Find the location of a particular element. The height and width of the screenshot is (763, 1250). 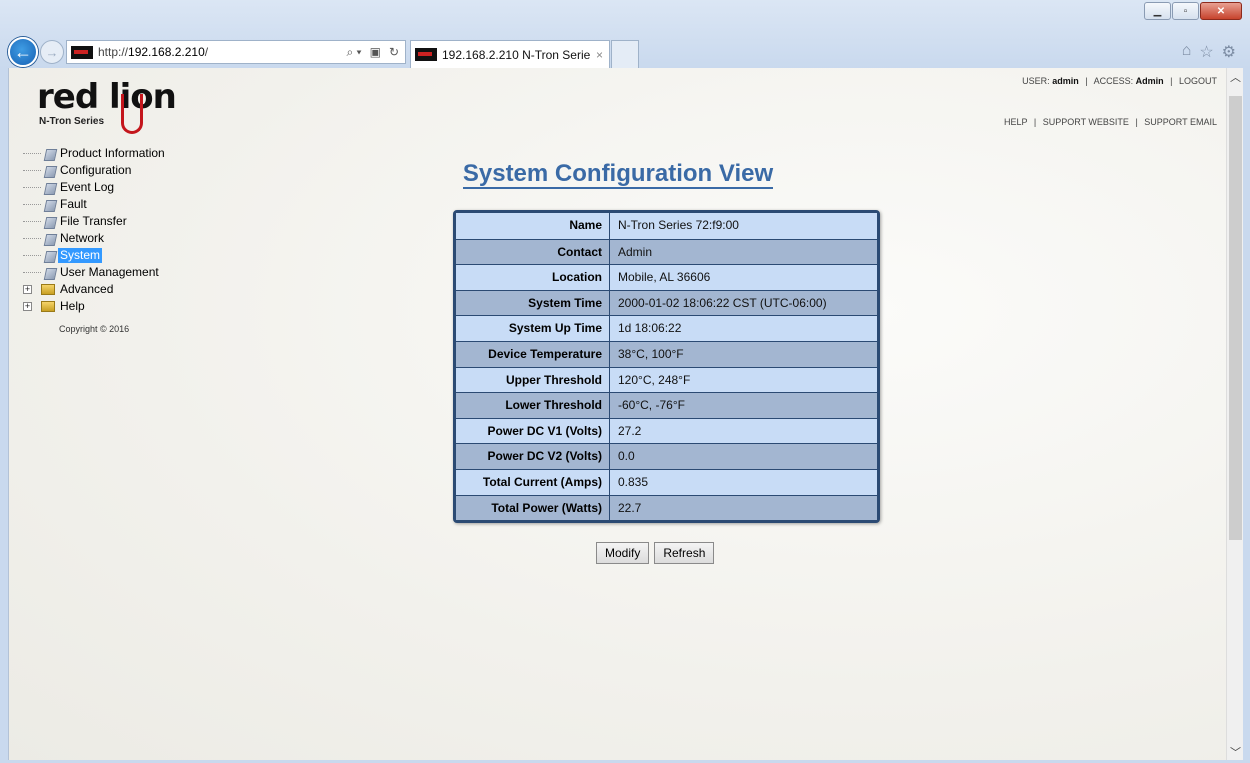

row-key: Contact is located at coordinates (533, 252).